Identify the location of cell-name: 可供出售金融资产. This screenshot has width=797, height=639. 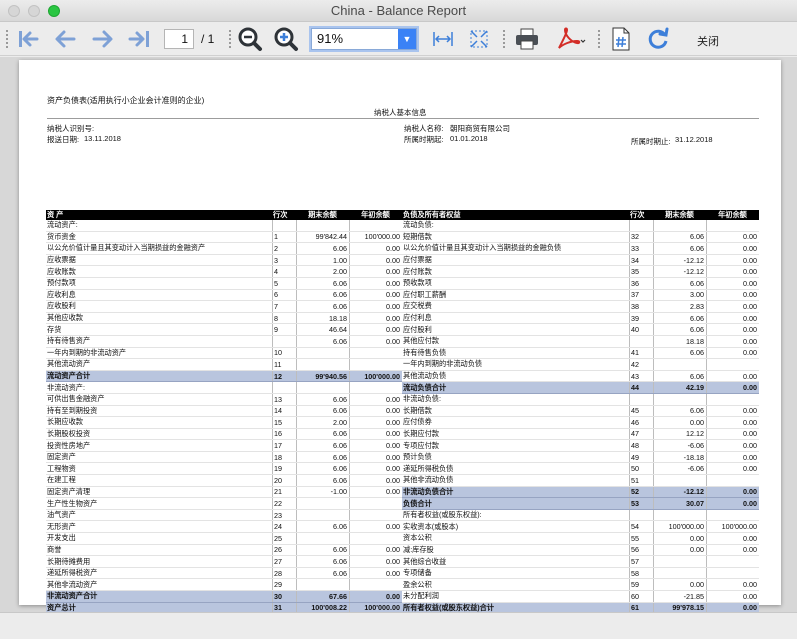
(76, 399).